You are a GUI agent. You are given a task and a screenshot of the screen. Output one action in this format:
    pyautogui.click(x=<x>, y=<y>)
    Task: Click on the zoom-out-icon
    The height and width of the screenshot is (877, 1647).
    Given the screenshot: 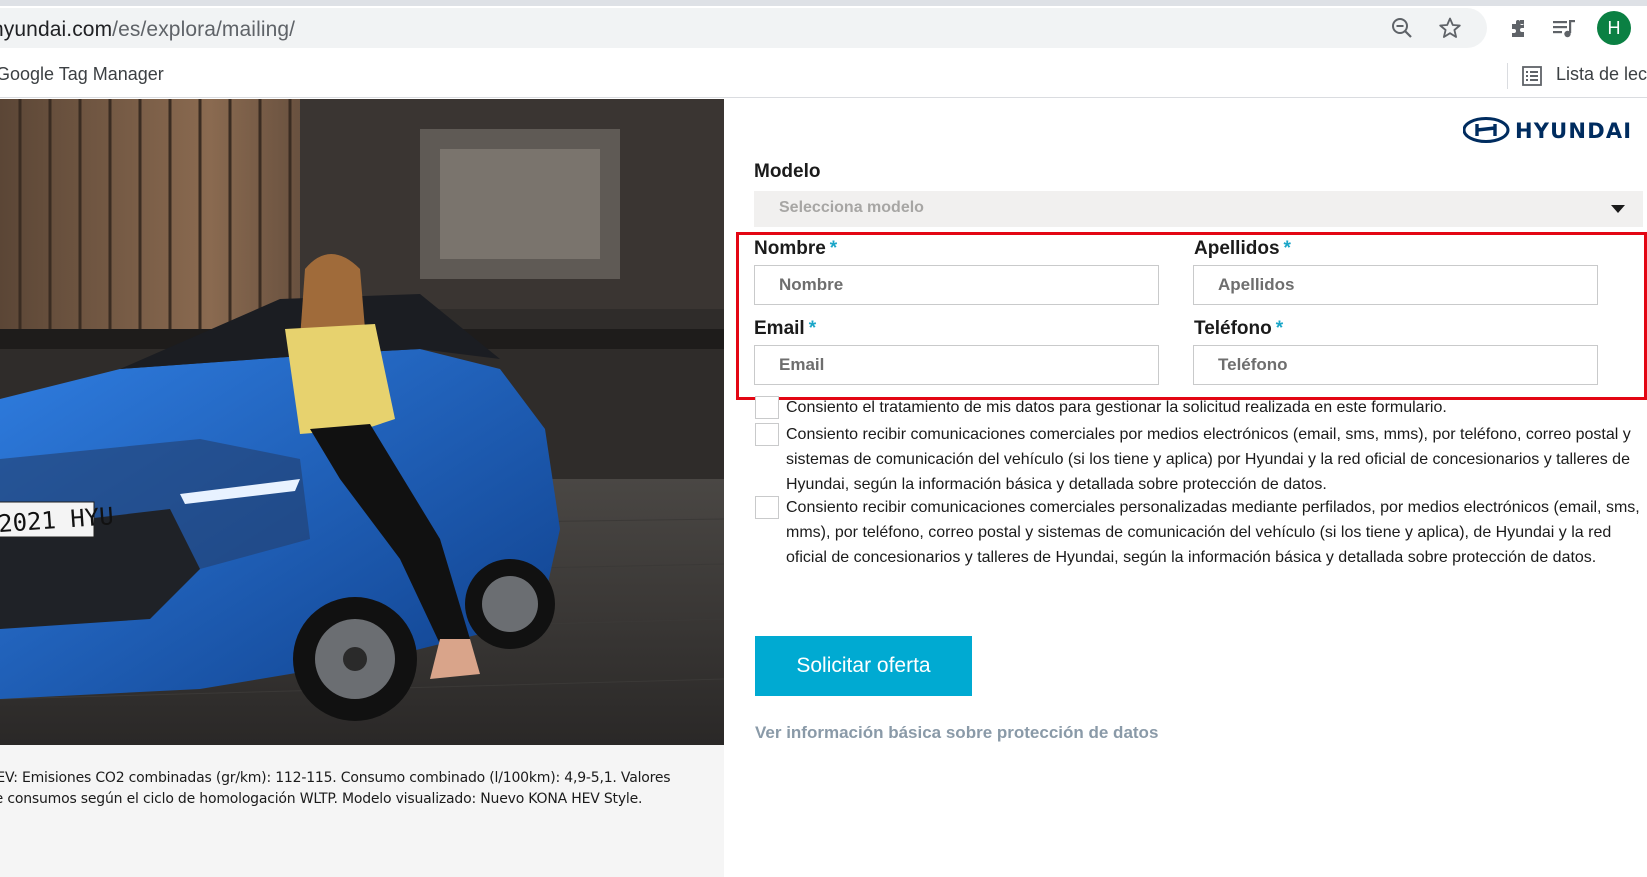 What is the action you would take?
    pyautogui.click(x=1402, y=28)
    